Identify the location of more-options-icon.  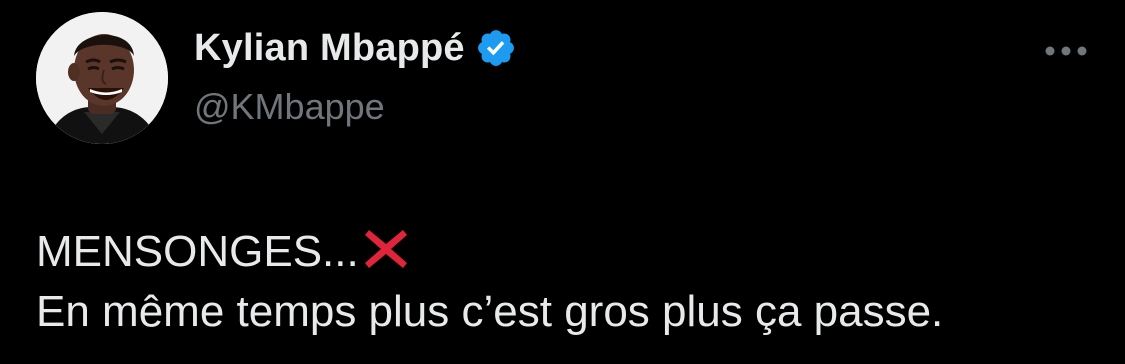
(1066, 51).